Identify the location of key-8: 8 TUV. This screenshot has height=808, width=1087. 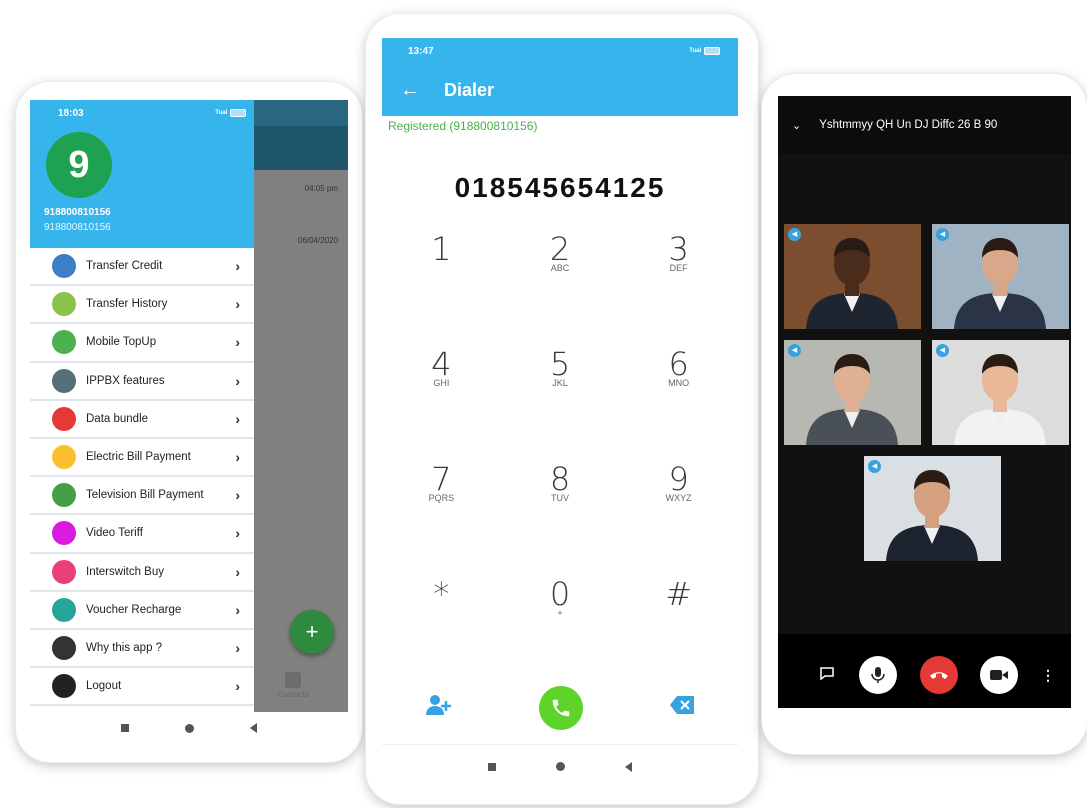
(560, 520).